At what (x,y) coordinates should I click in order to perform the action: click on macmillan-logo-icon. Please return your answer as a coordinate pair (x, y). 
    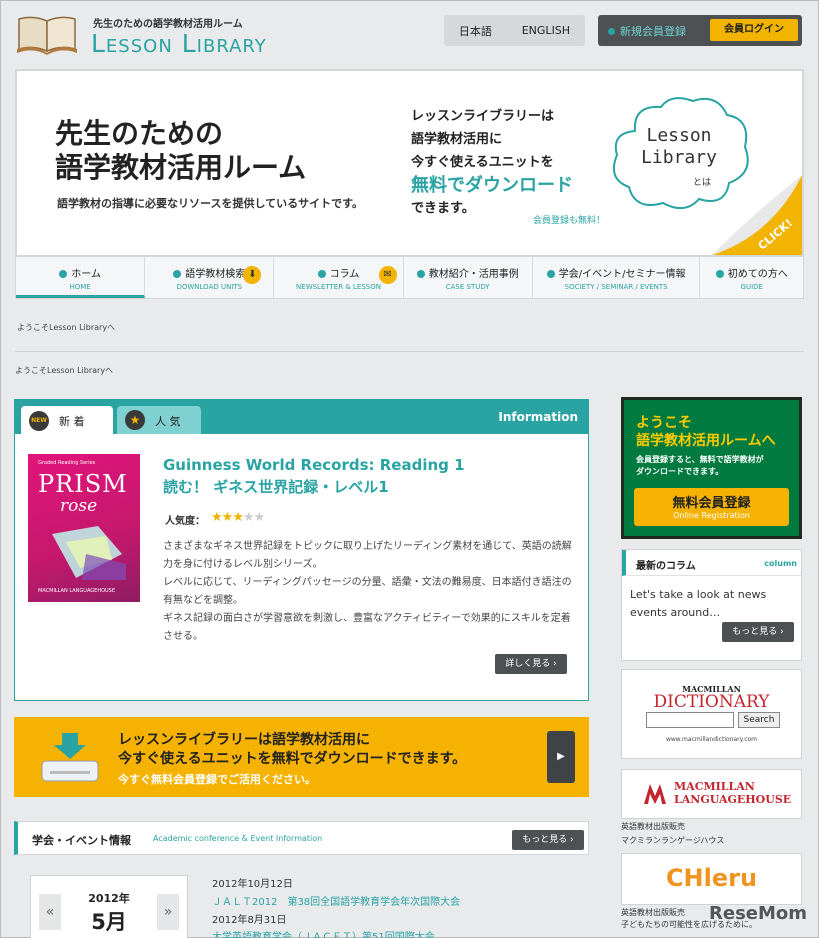
    Looking at the image, I should click on (655, 794).